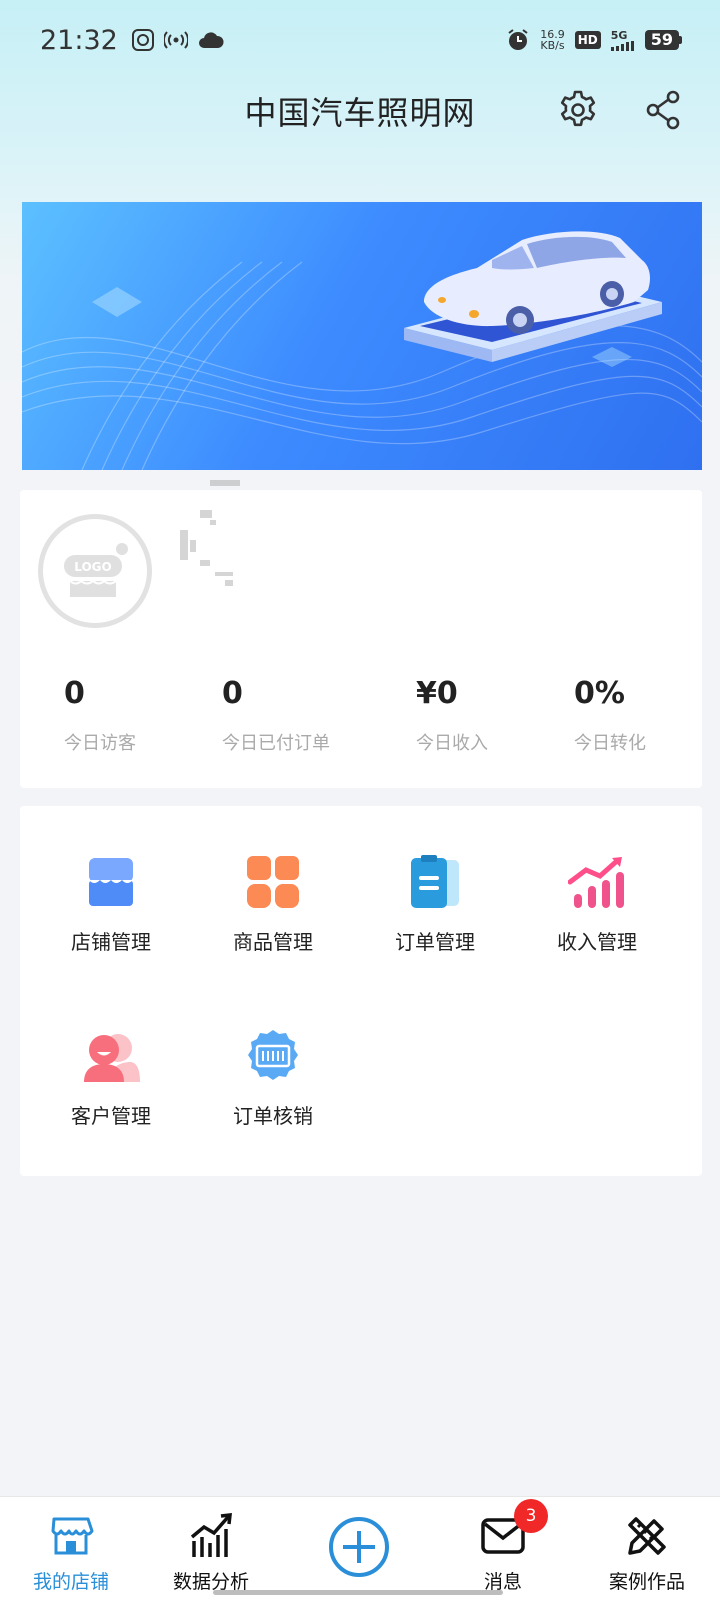  What do you see at coordinates (513, 1530) in the screenshot?
I see `mail-icon: 3` at bounding box center [513, 1530].